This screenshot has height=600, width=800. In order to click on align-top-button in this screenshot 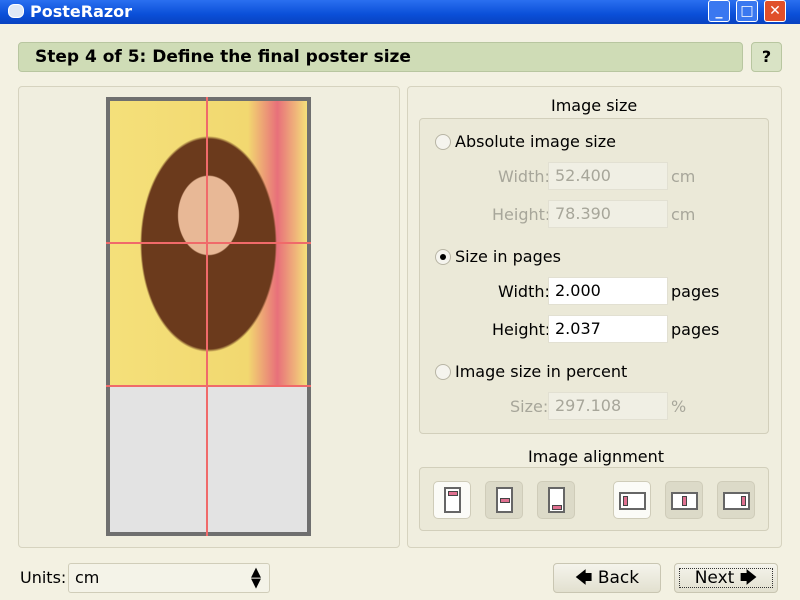, I will do `click(452, 500)`.